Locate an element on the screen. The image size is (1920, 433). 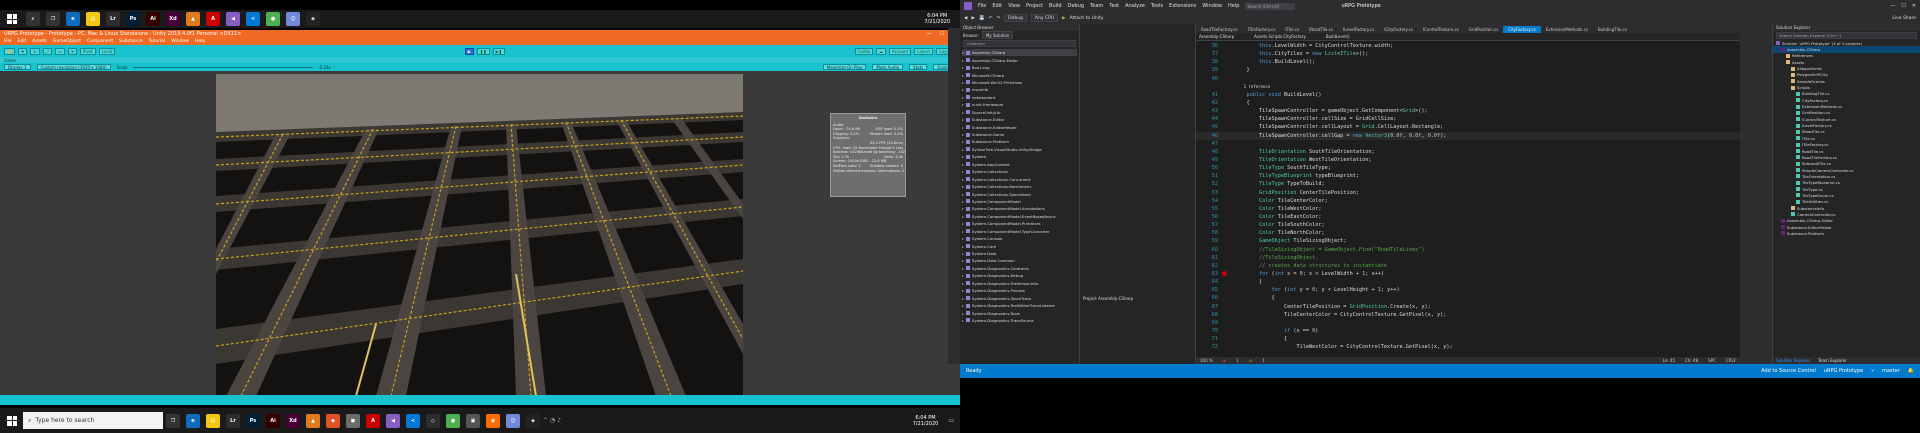
code-line: 40 is located at coordinates (1468, 79).